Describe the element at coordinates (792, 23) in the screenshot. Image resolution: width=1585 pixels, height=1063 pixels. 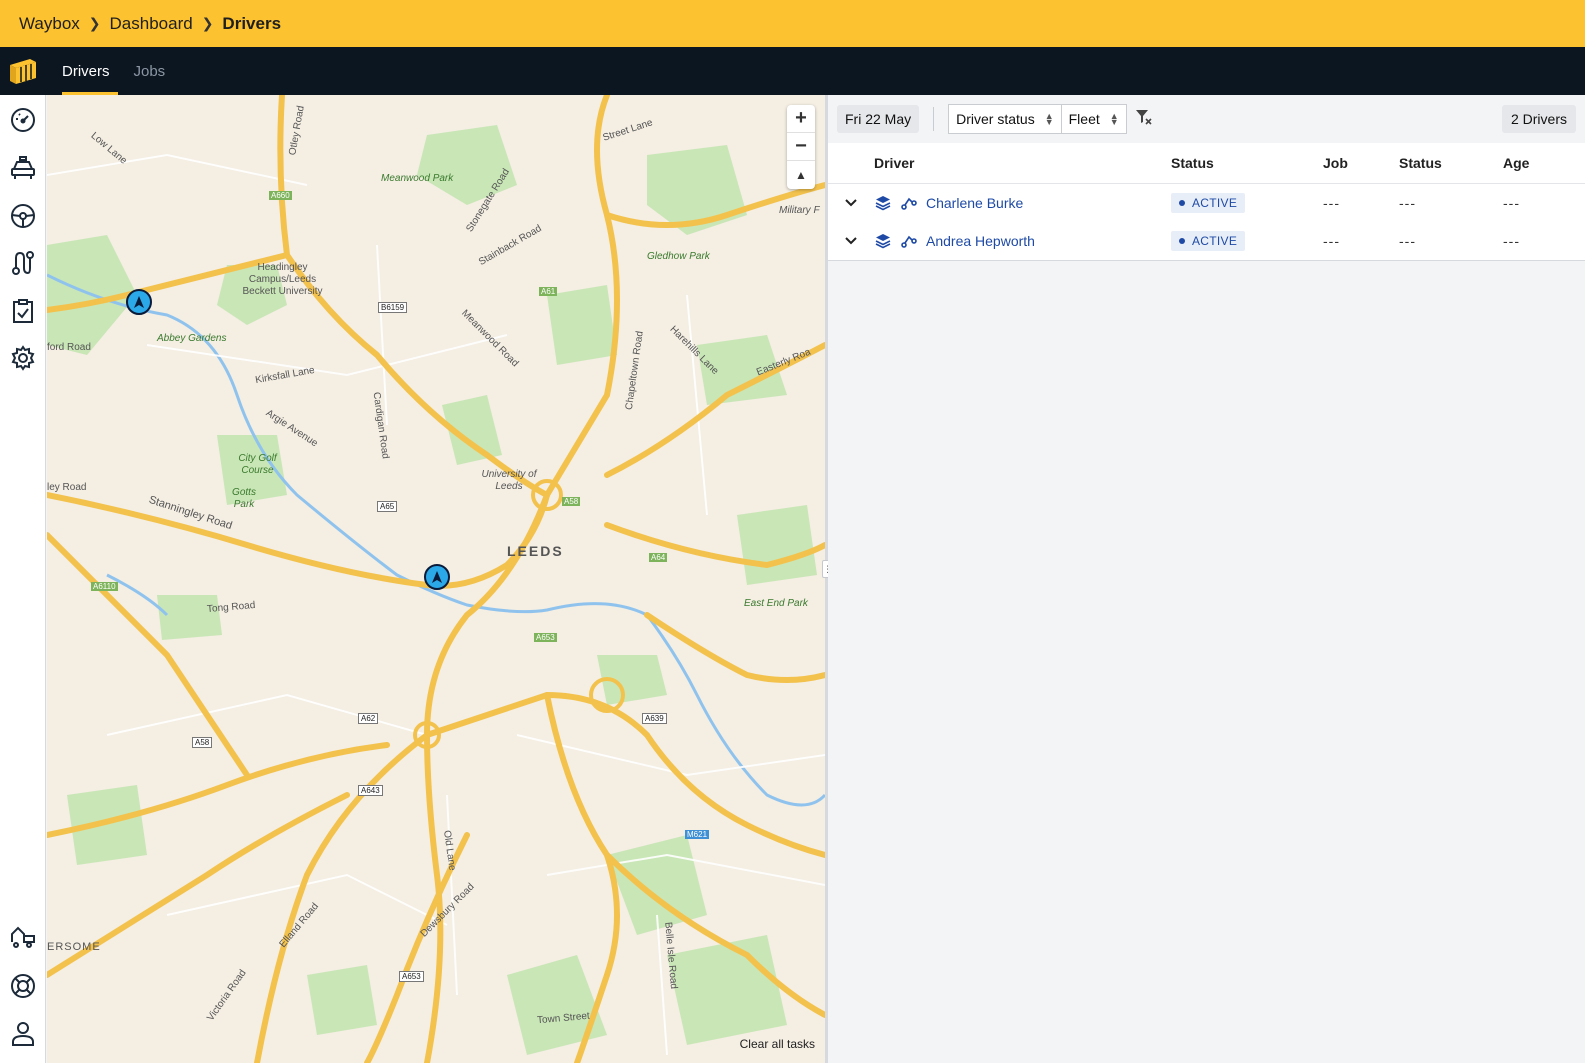
I see `breadcrumb: Waybox ❯ Dashboard ❯ Drivers` at that location.